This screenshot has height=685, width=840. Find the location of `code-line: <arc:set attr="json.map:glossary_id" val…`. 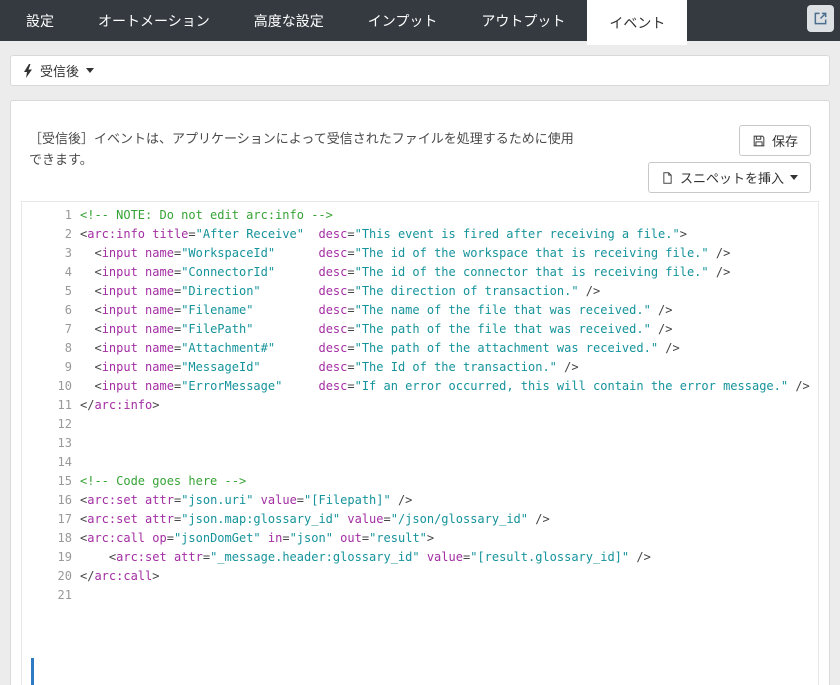

code-line: <arc:set attr="json.map:glossary_id" val… is located at coordinates (449, 519).